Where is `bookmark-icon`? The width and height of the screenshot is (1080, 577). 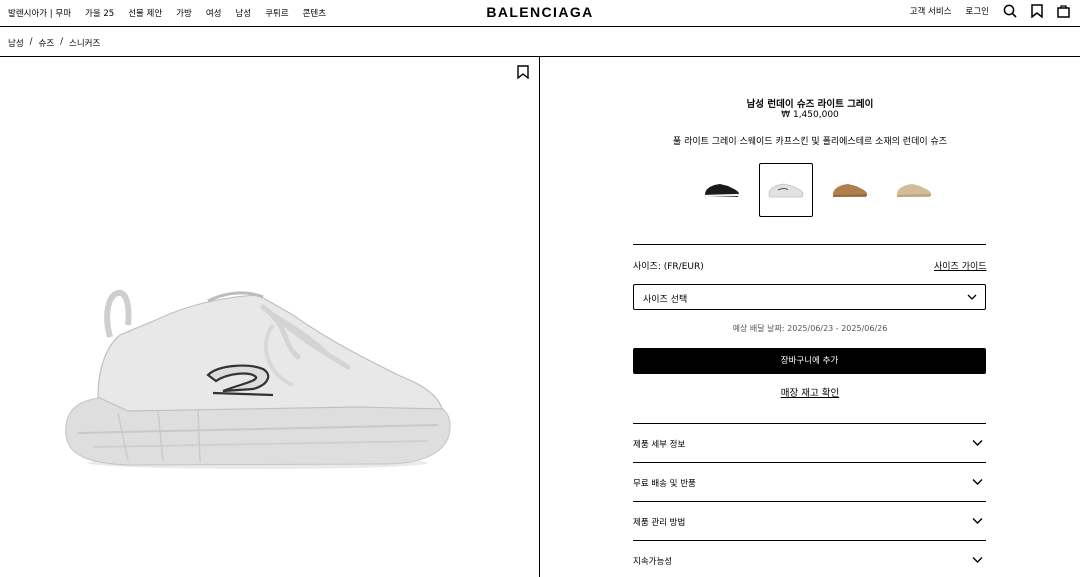 bookmark-icon is located at coordinates (1037, 11).